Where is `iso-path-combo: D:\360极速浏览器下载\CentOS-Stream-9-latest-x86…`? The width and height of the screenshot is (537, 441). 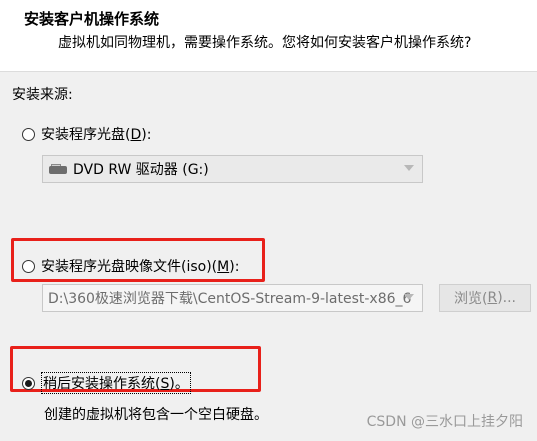
iso-path-combo: D:\360极速浏览器下载\CentOS-Stream-9-latest-x86… is located at coordinates (232, 298).